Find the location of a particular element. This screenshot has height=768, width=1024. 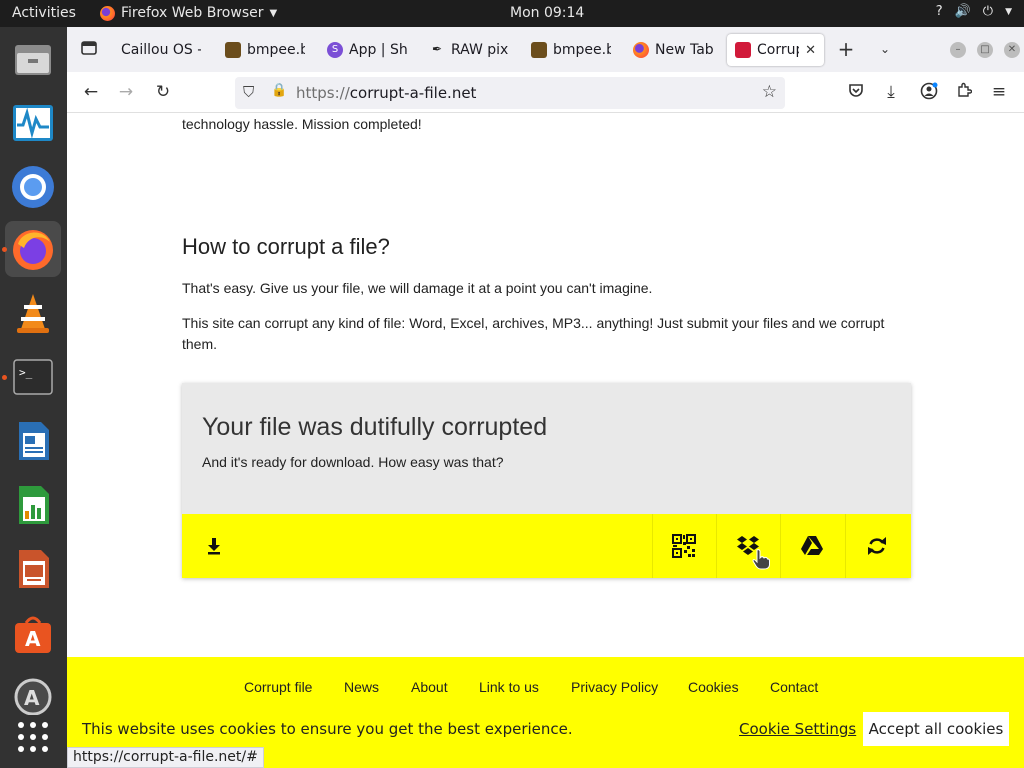

google-drive-button is located at coordinates (812, 546).